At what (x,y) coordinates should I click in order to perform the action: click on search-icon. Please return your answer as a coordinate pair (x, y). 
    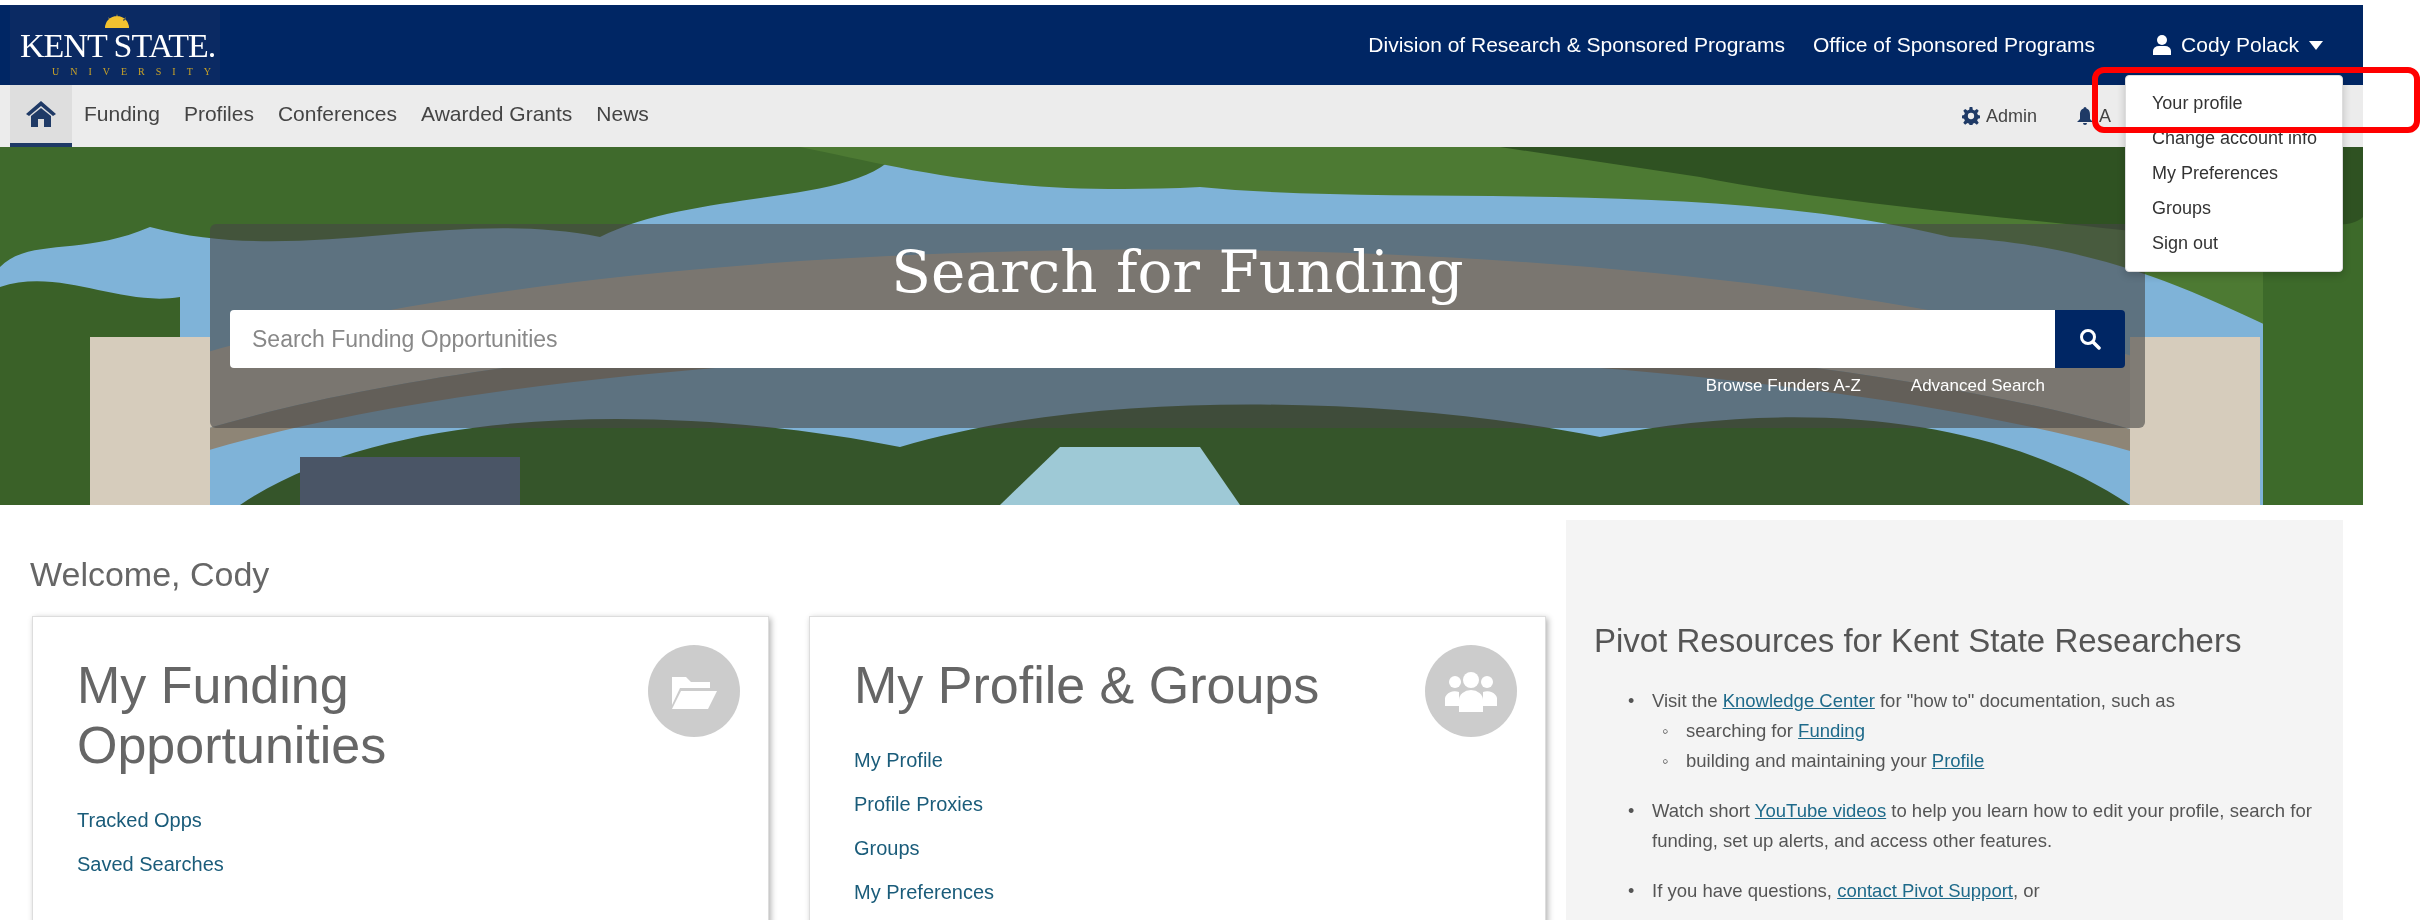
    Looking at the image, I should click on (2090, 339).